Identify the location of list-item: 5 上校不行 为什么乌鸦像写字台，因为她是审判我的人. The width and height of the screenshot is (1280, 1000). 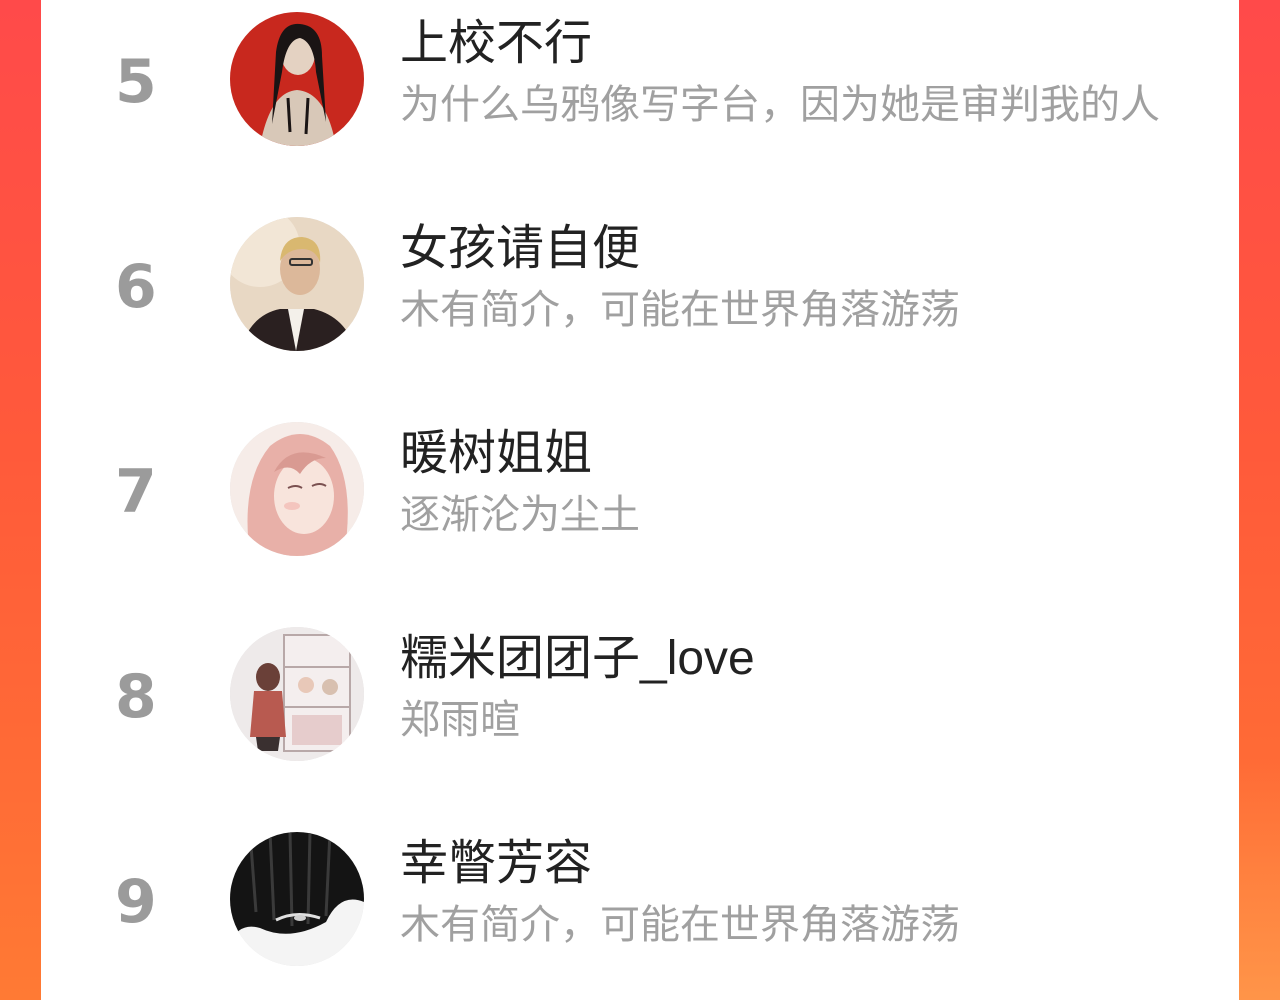
(640, 82).